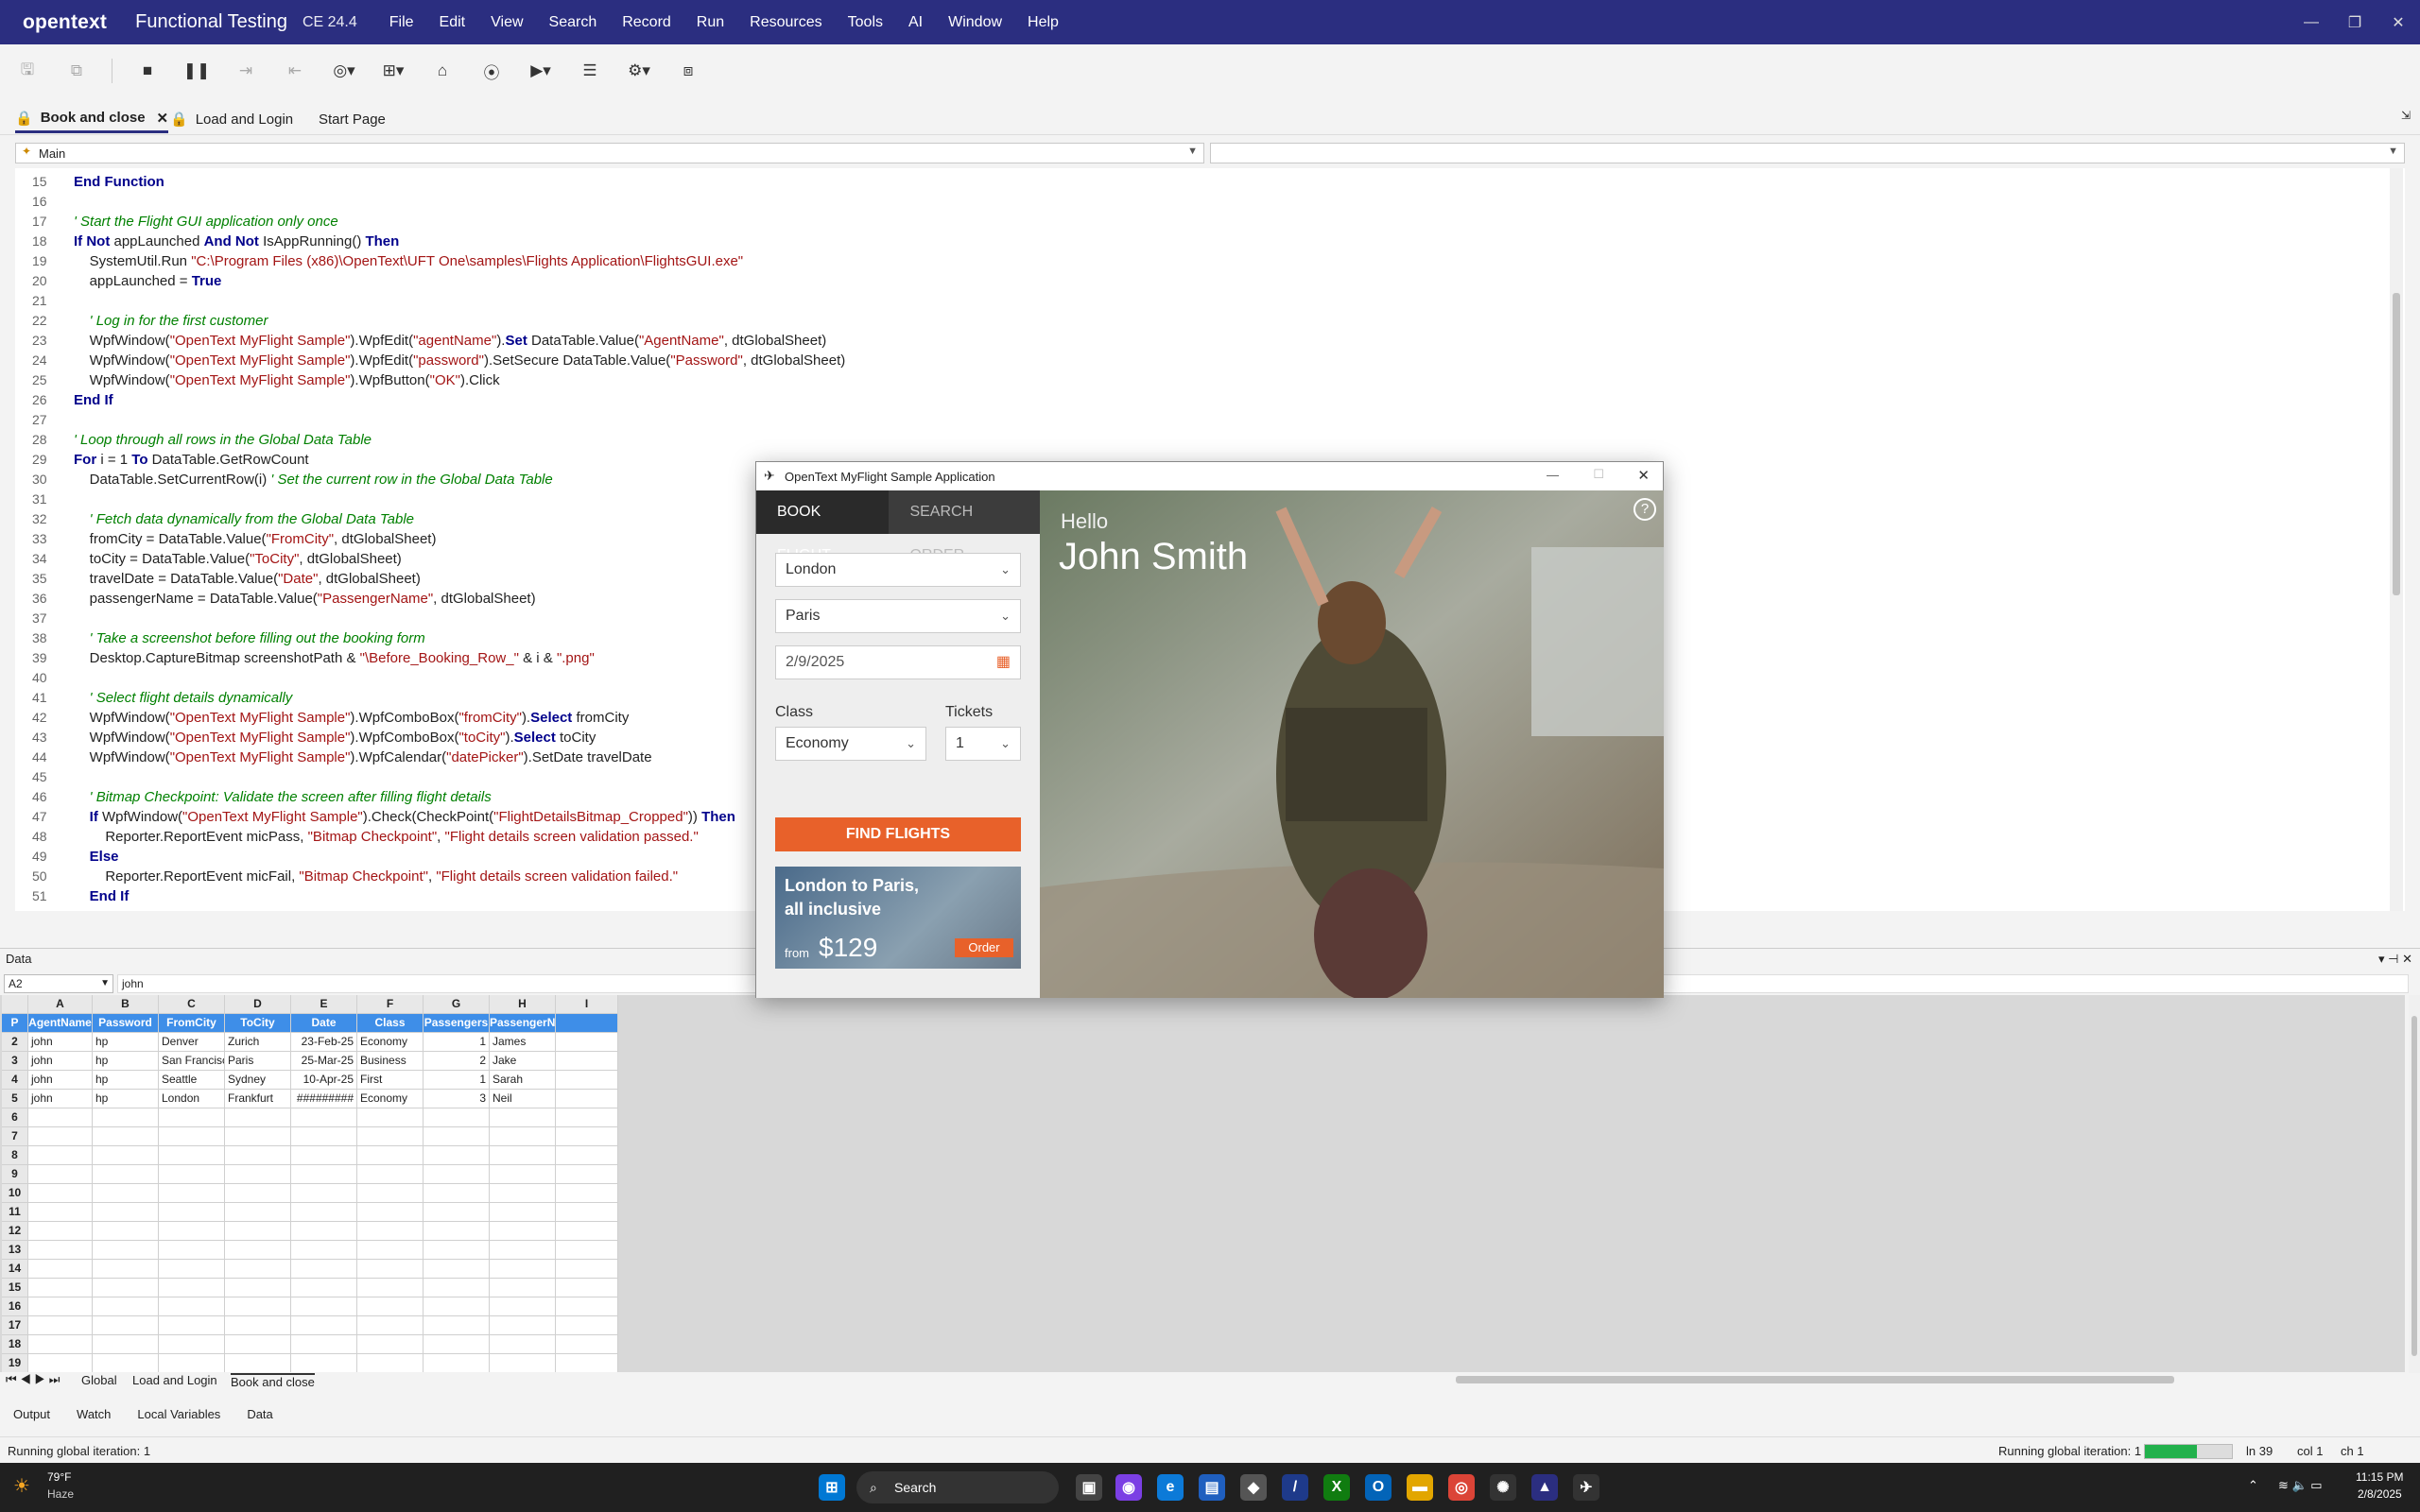  What do you see at coordinates (442, 71) in the screenshot?
I see `object-repository-icon: ⌂` at bounding box center [442, 71].